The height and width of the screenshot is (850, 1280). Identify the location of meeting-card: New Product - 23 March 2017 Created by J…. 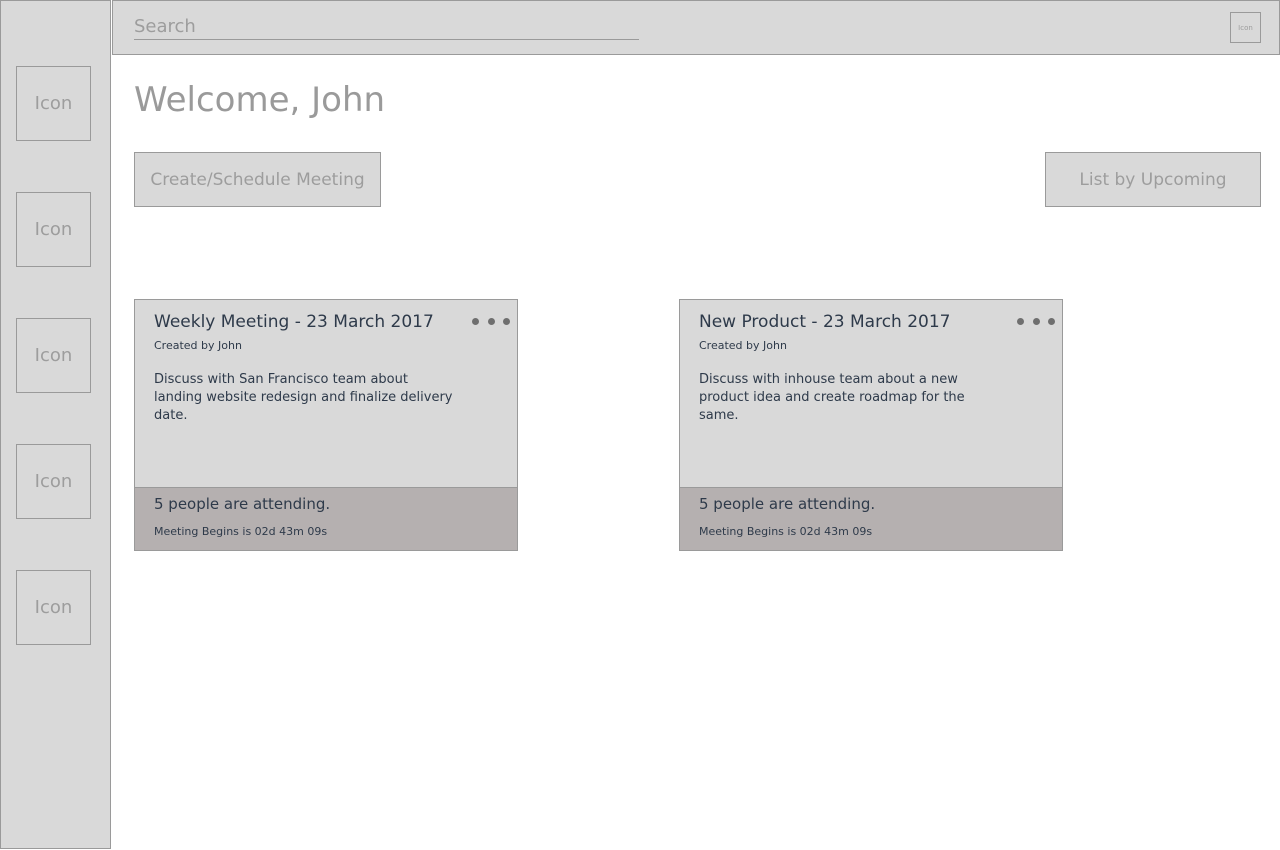
(871, 425).